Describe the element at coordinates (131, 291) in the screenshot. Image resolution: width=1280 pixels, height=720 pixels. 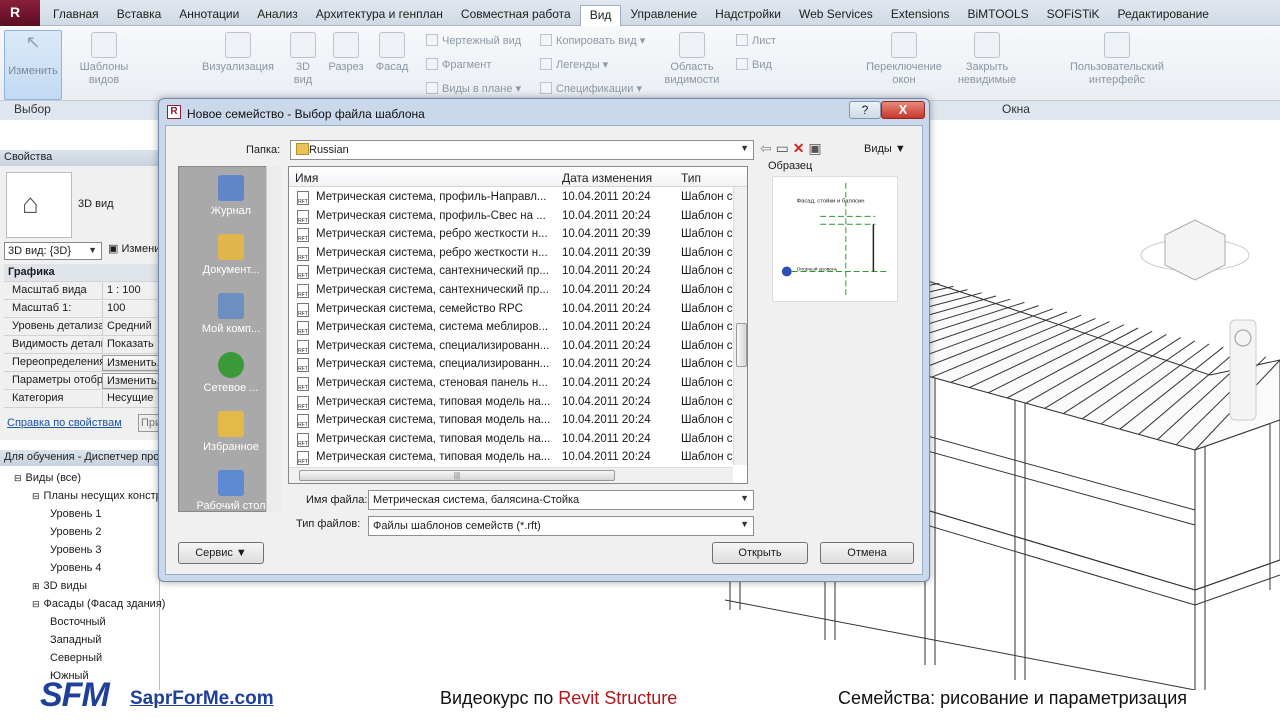
I see `property-value: 1 : 100` at that location.